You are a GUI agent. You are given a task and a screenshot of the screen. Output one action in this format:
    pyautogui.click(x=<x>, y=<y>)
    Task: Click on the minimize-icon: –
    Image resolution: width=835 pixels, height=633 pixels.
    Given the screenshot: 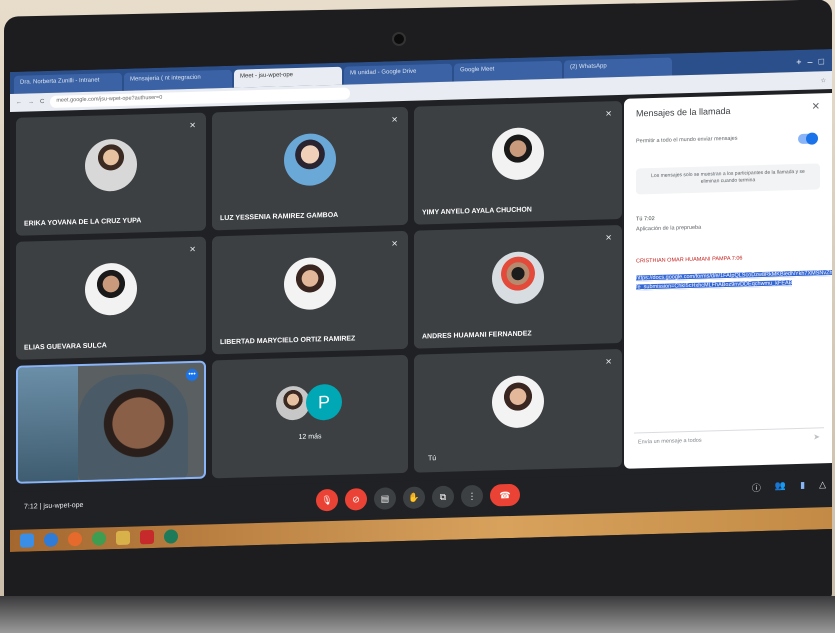 What is the action you would take?
    pyautogui.click(x=810, y=62)
    